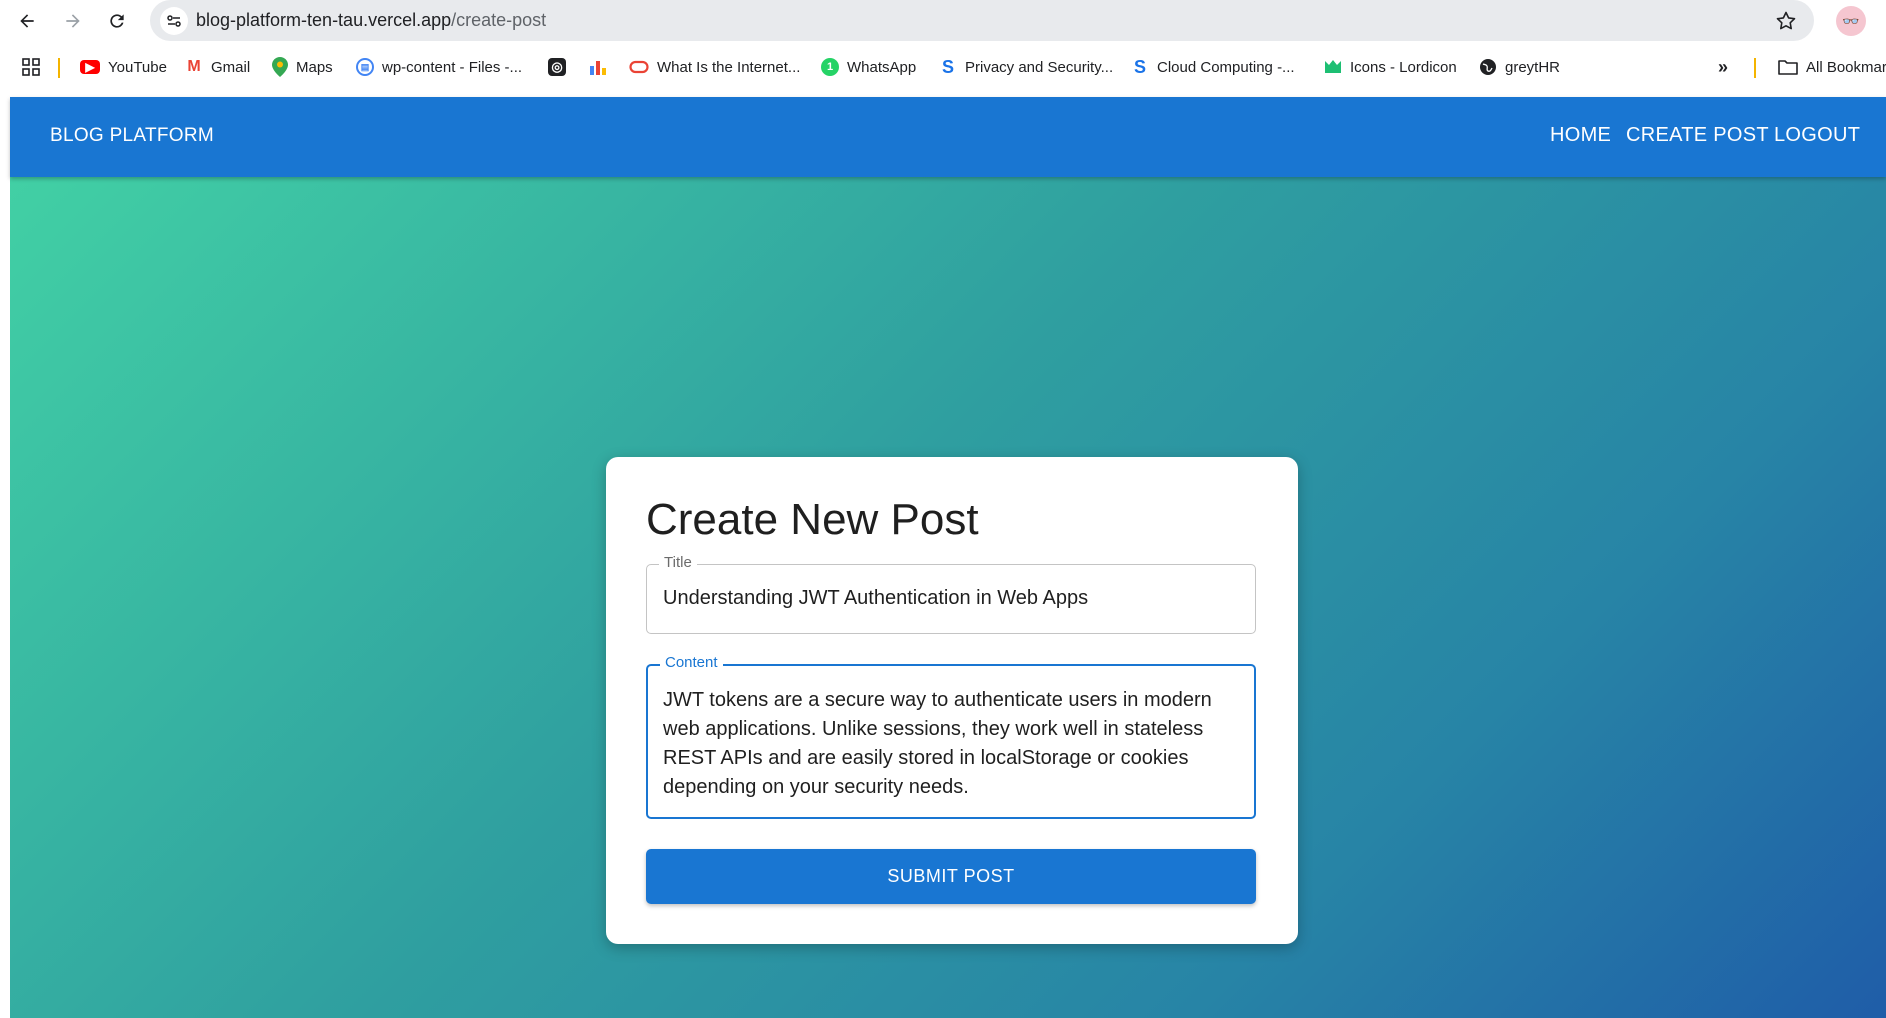 Image resolution: width=1886 pixels, height=1018 pixels. Describe the element at coordinates (194, 66) in the screenshot. I see `gmail-icon: M` at that location.